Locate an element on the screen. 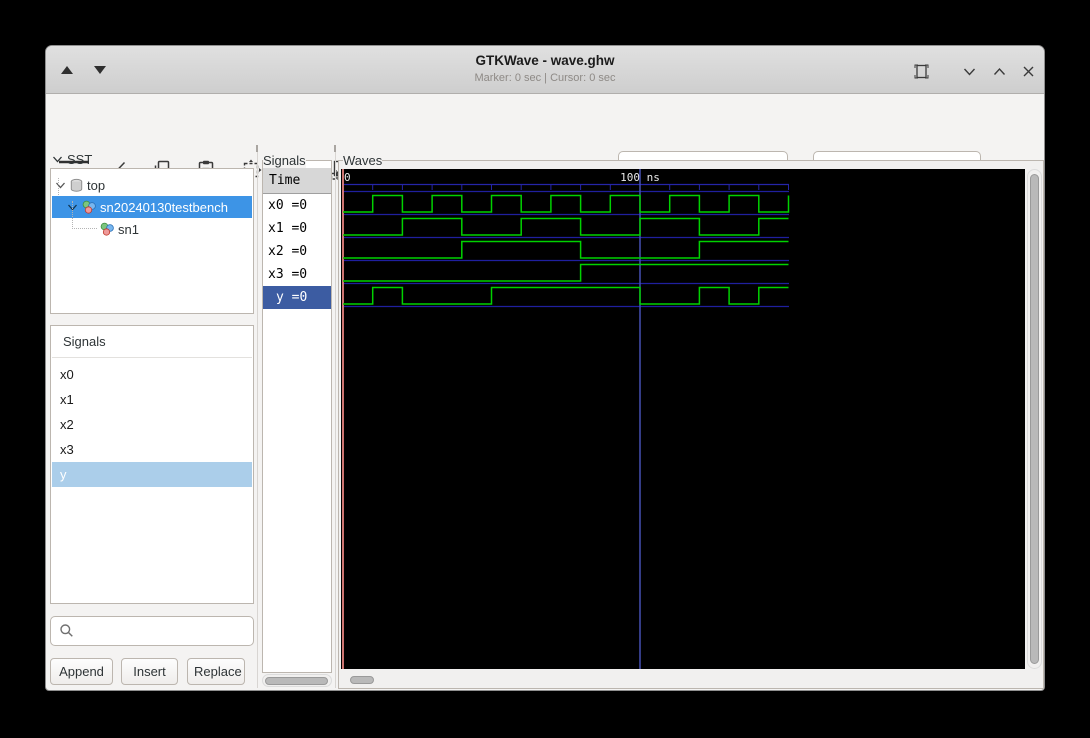 This screenshot has width=1090, height=738. close-button is located at coordinates (1028, 71).